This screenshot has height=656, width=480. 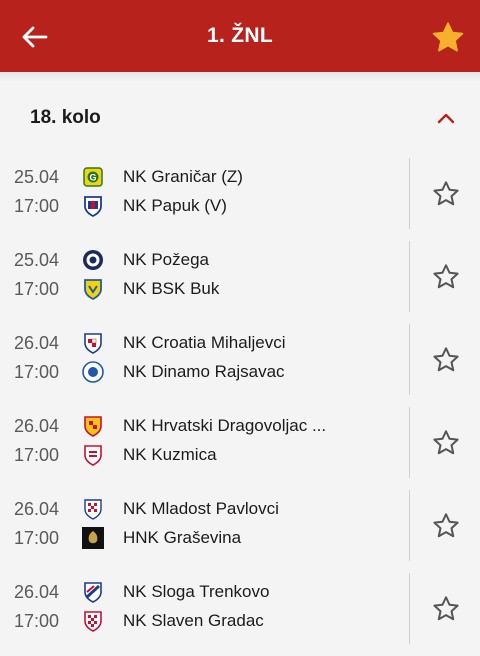 What do you see at coordinates (175, 205) in the screenshot?
I see `away-team: NK Papuk (V)` at bounding box center [175, 205].